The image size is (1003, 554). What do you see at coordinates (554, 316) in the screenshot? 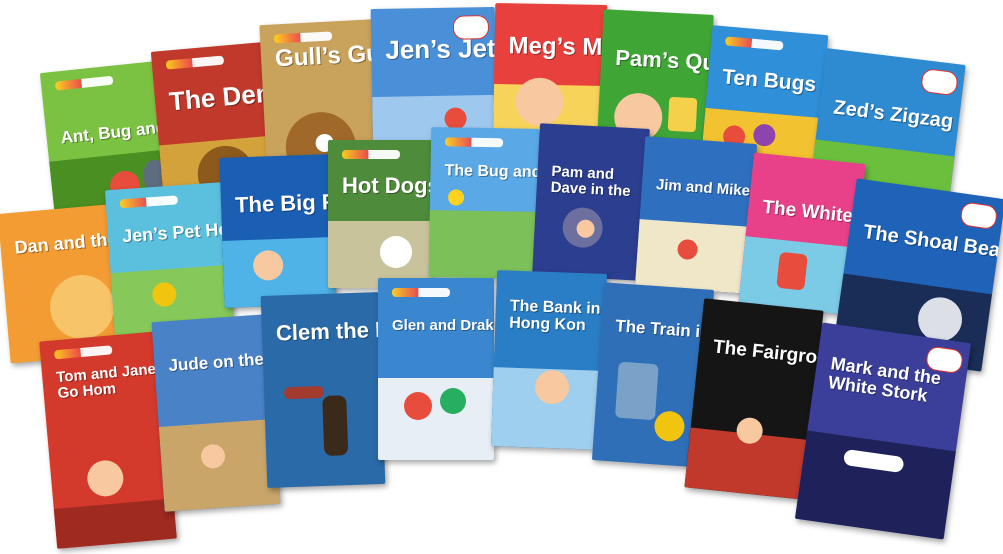
I see `book-title: The Bank in Hong Kon` at bounding box center [554, 316].